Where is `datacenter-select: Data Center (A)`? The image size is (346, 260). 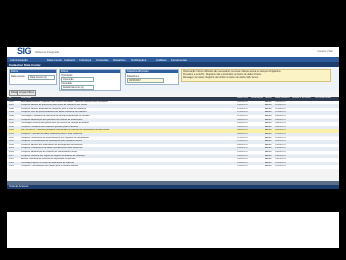 datacenter-select: Data Center (A) is located at coordinates (41, 77).